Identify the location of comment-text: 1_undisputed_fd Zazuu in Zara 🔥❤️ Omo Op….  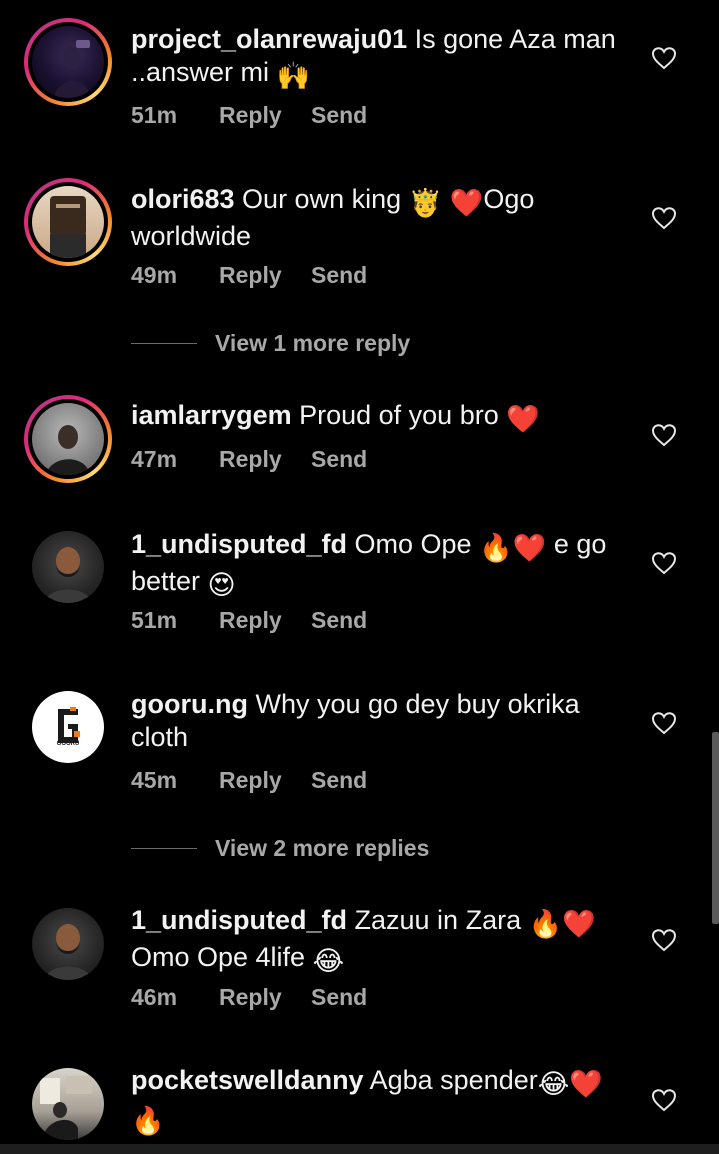
(376, 941).